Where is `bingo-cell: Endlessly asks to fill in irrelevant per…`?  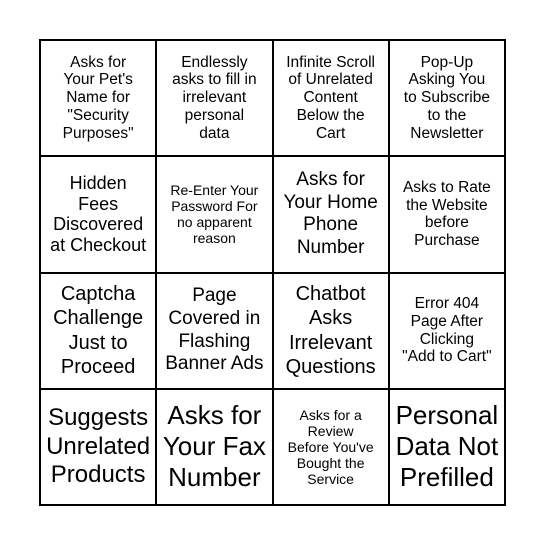
bingo-cell: Endlessly asks to fill in irrelevant per… is located at coordinates (214, 98).